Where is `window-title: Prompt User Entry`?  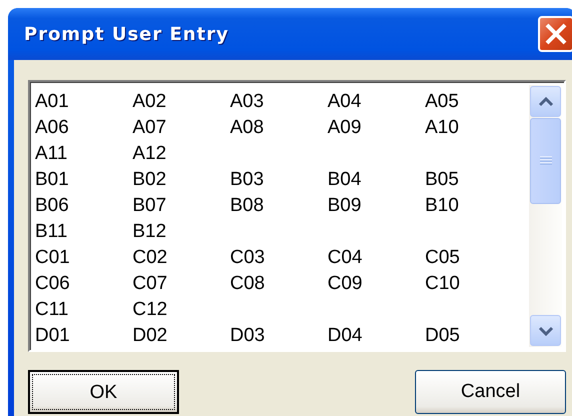
window-title: Prompt User Entry is located at coordinates (126, 34).